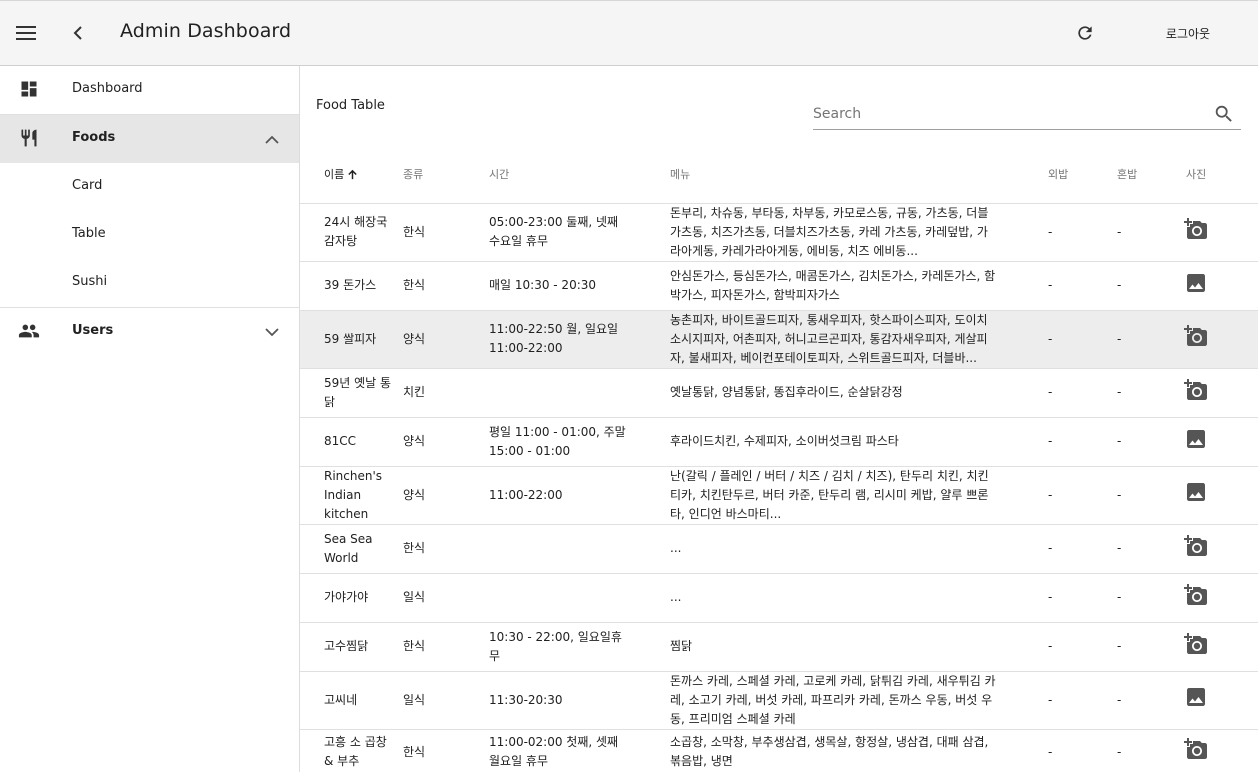 The height and width of the screenshot is (772, 1258). What do you see at coordinates (579, 495) in the screenshot?
I see `cell-time: 11:00-22:00` at bounding box center [579, 495].